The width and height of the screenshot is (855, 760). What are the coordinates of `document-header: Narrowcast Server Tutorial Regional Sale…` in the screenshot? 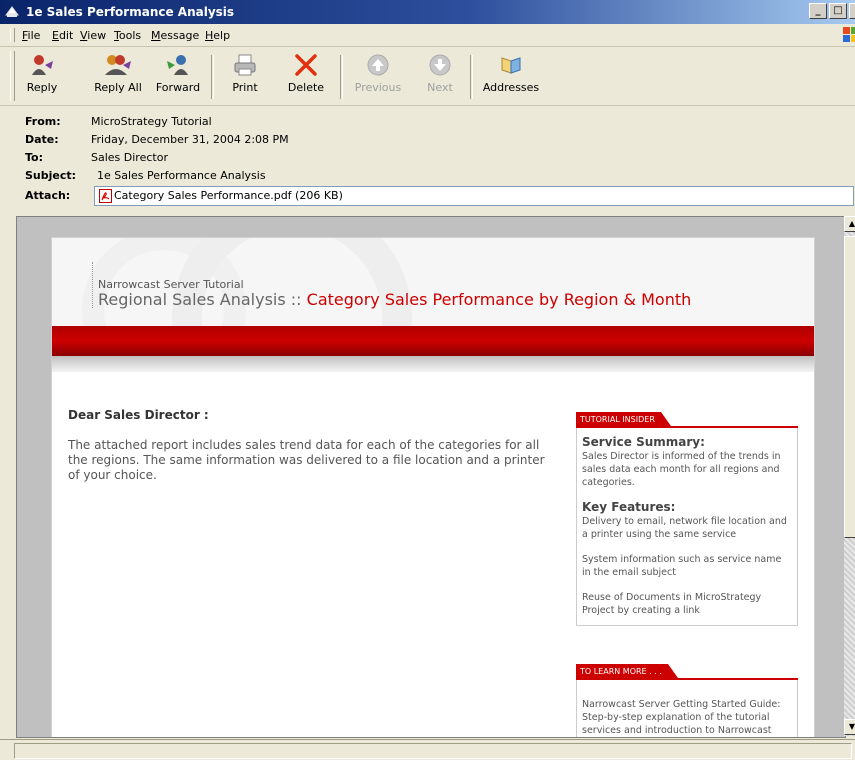 It's located at (433, 282).